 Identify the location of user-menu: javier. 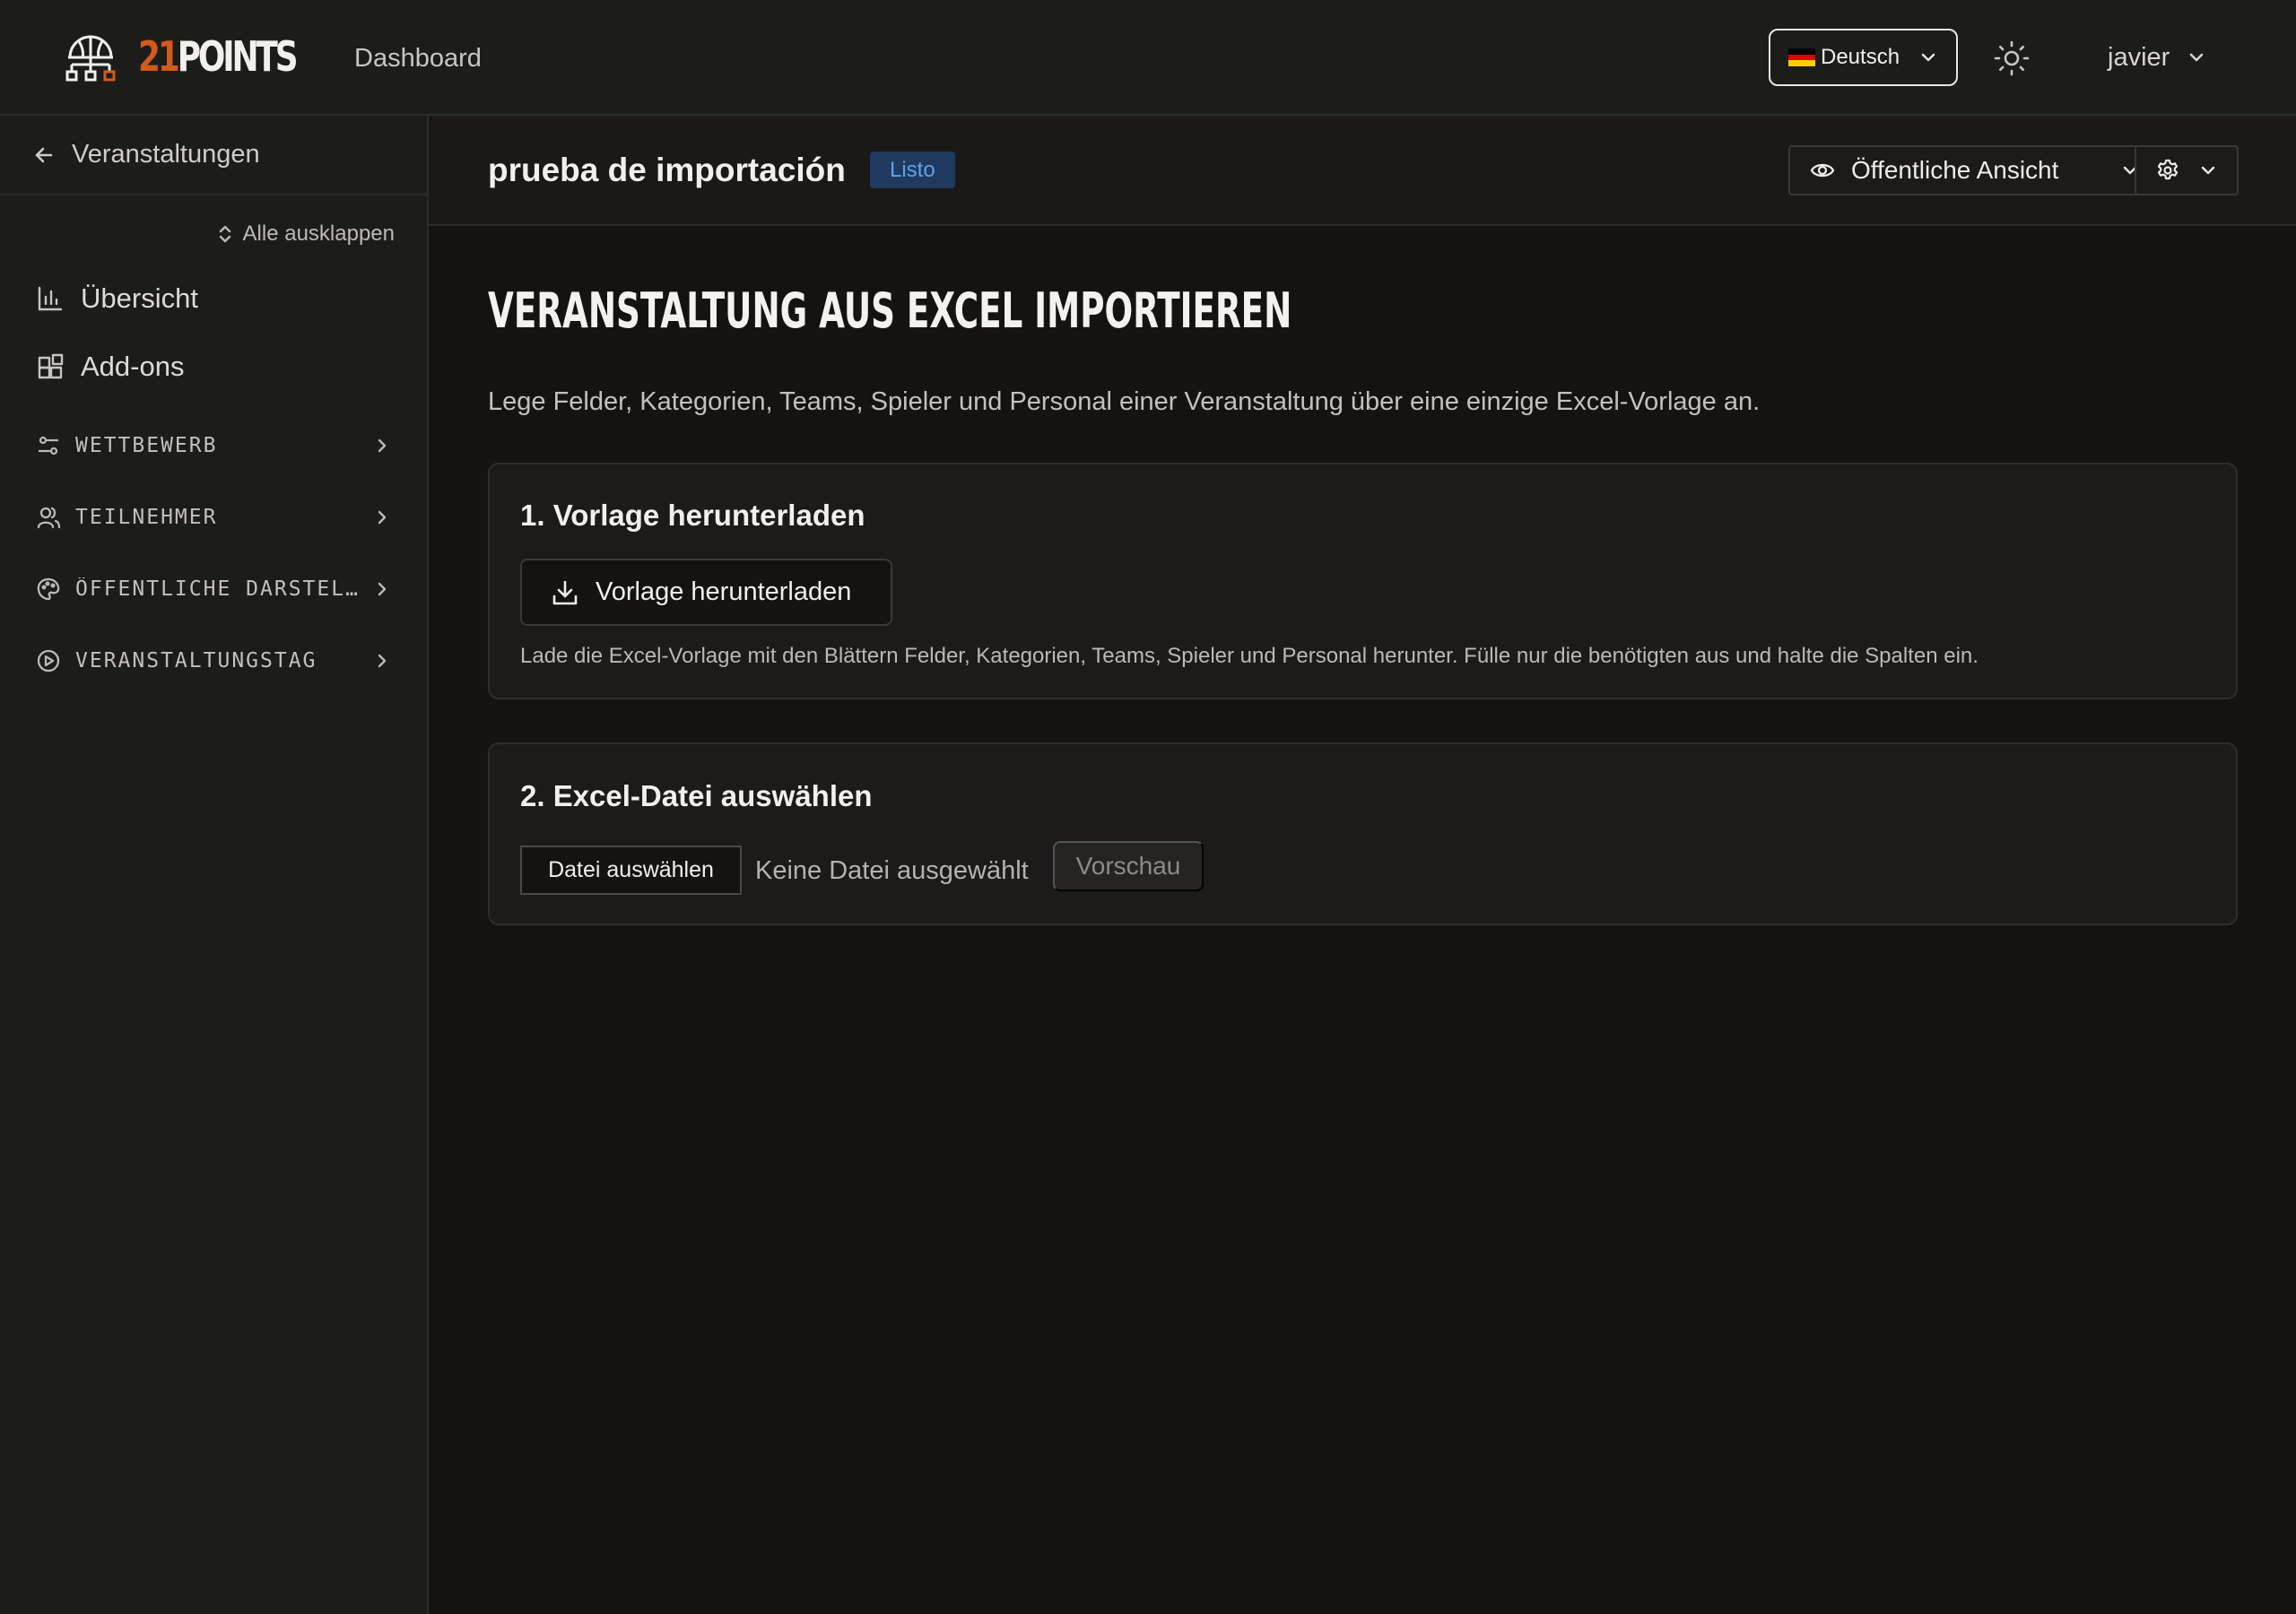
(2157, 57).